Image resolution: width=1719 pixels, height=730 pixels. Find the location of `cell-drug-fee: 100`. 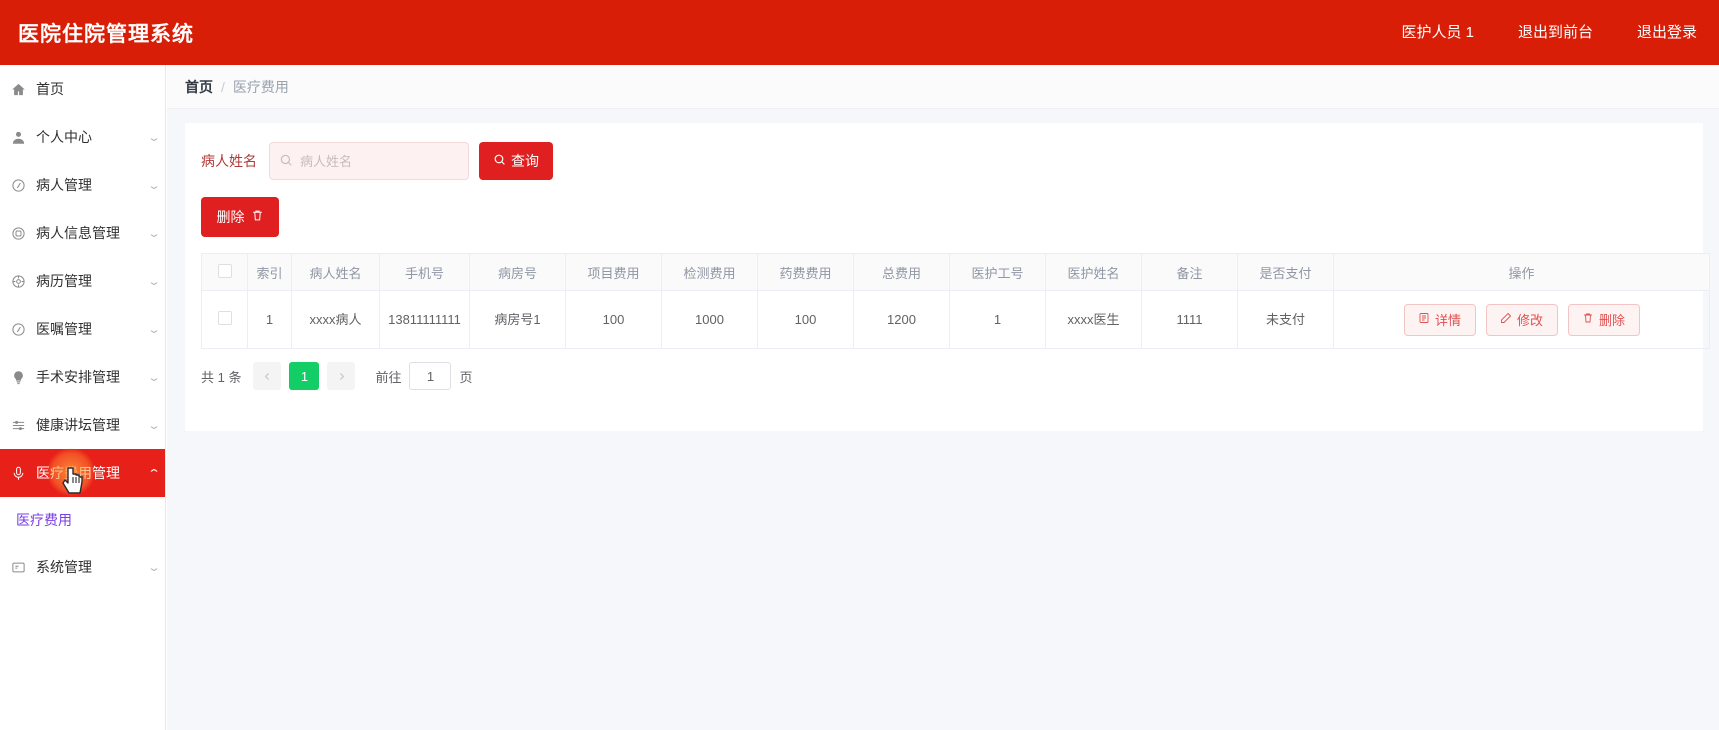

cell-drug-fee: 100 is located at coordinates (805, 319).